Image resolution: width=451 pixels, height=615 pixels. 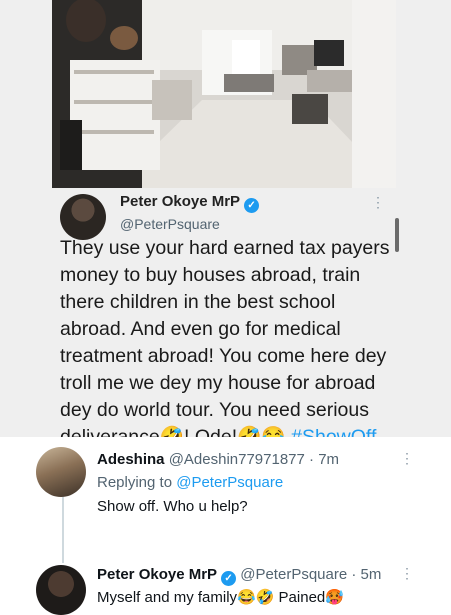 I want to click on tweet-header: Adeshina @Adeshin77971877 · 7m, so click(x=218, y=459).